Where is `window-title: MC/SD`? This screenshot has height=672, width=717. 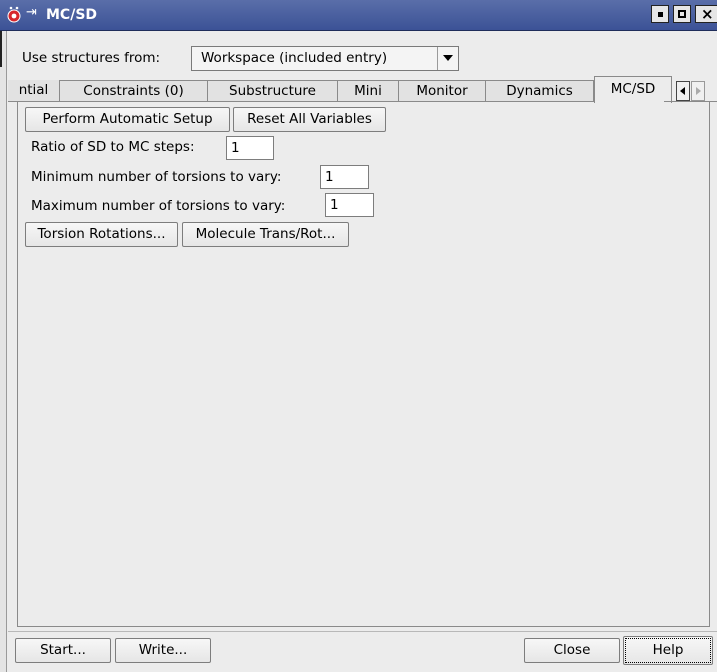 window-title: MC/SD is located at coordinates (72, 15).